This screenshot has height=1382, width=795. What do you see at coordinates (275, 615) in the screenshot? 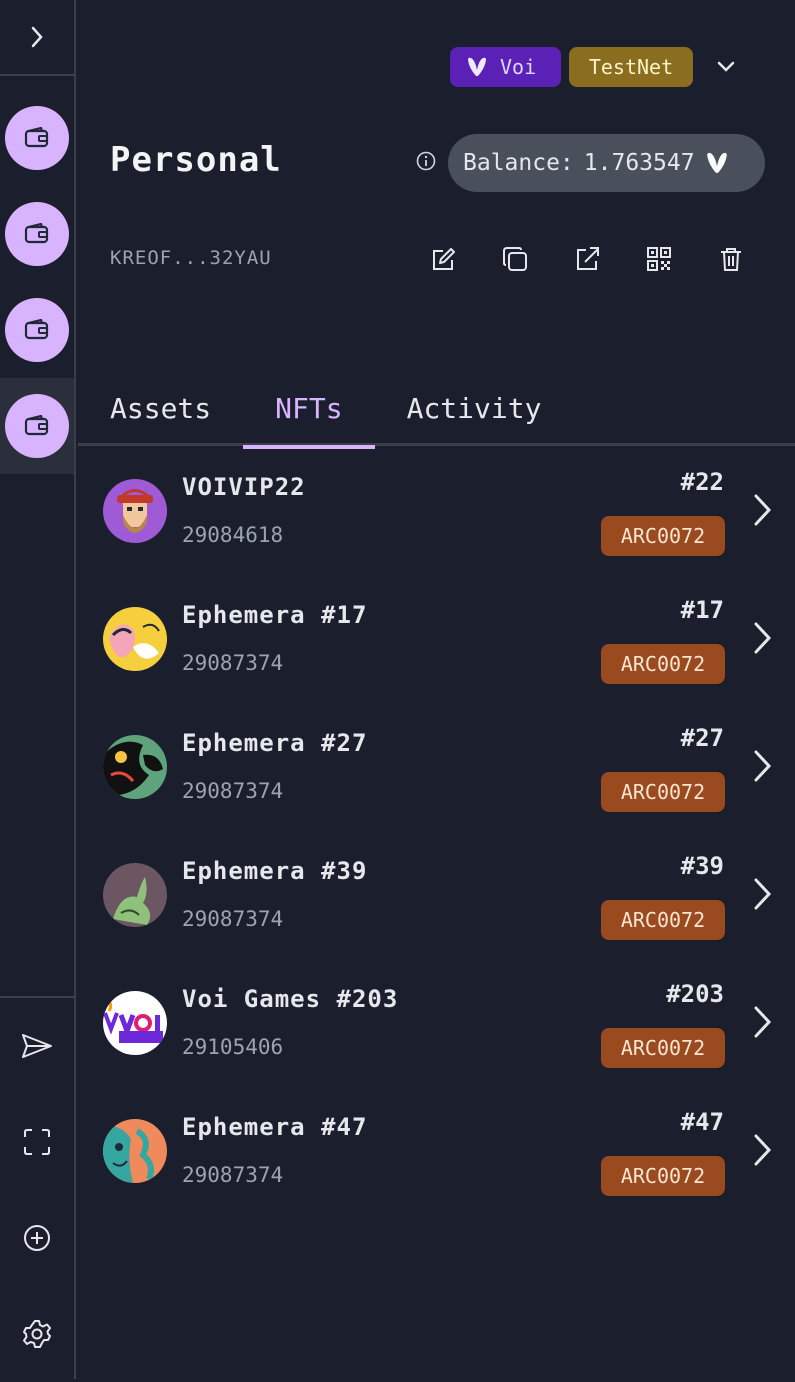
I see `nft-name: Ephemera #17` at bounding box center [275, 615].